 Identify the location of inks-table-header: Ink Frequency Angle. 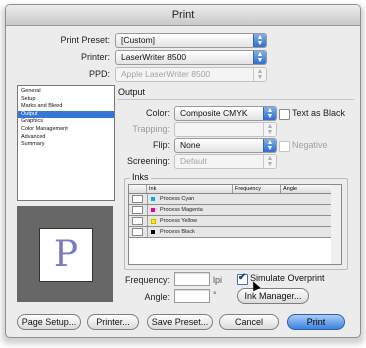
(230, 189).